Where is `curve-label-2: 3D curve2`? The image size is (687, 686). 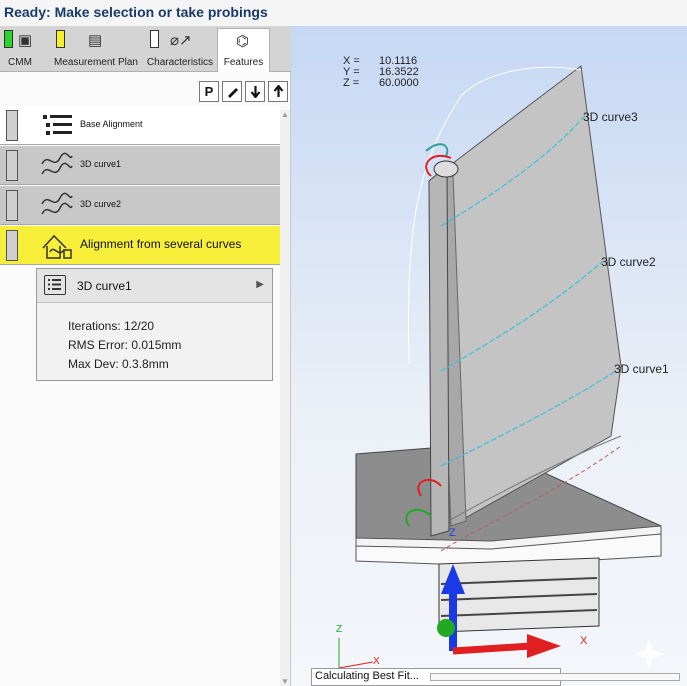 curve-label-2: 3D curve2 is located at coordinates (628, 262).